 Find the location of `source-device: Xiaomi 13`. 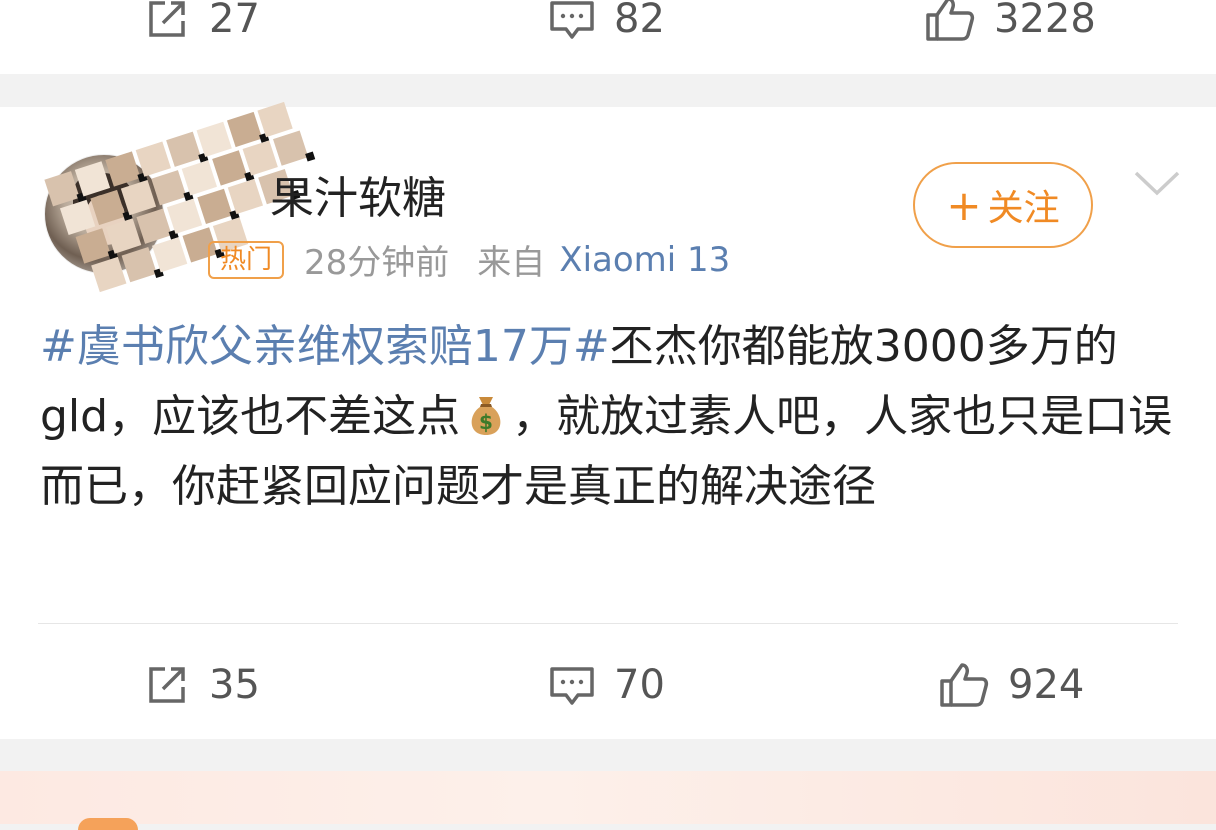

source-device: Xiaomi 13 is located at coordinates (644, 260).